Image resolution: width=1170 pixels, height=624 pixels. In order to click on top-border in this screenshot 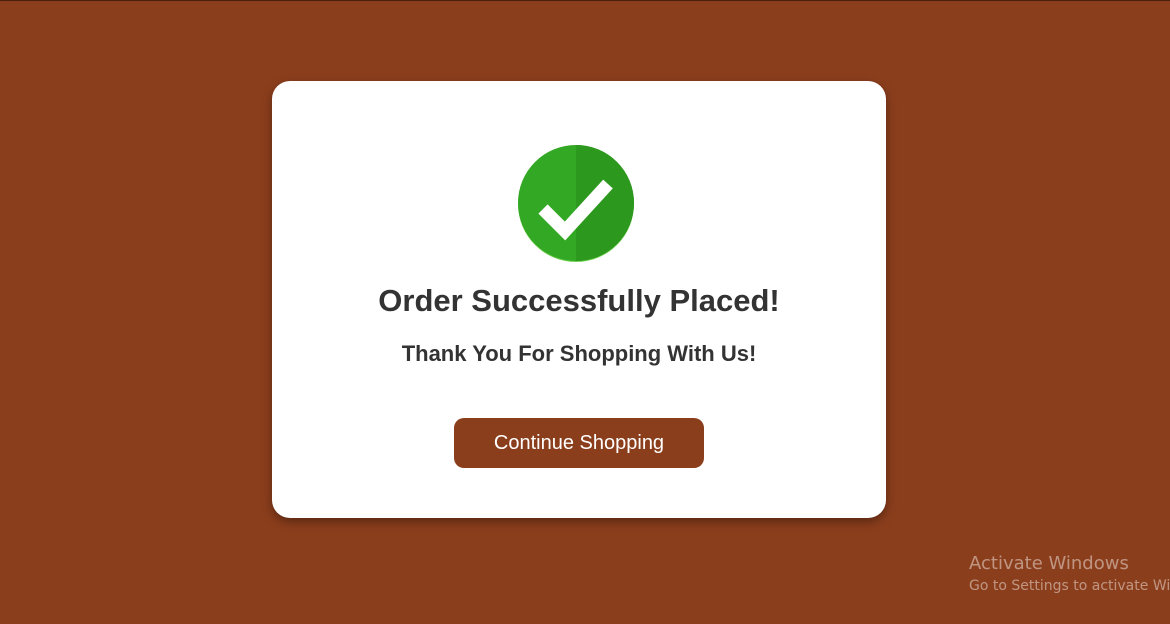, I will do `click(585, 0)`.